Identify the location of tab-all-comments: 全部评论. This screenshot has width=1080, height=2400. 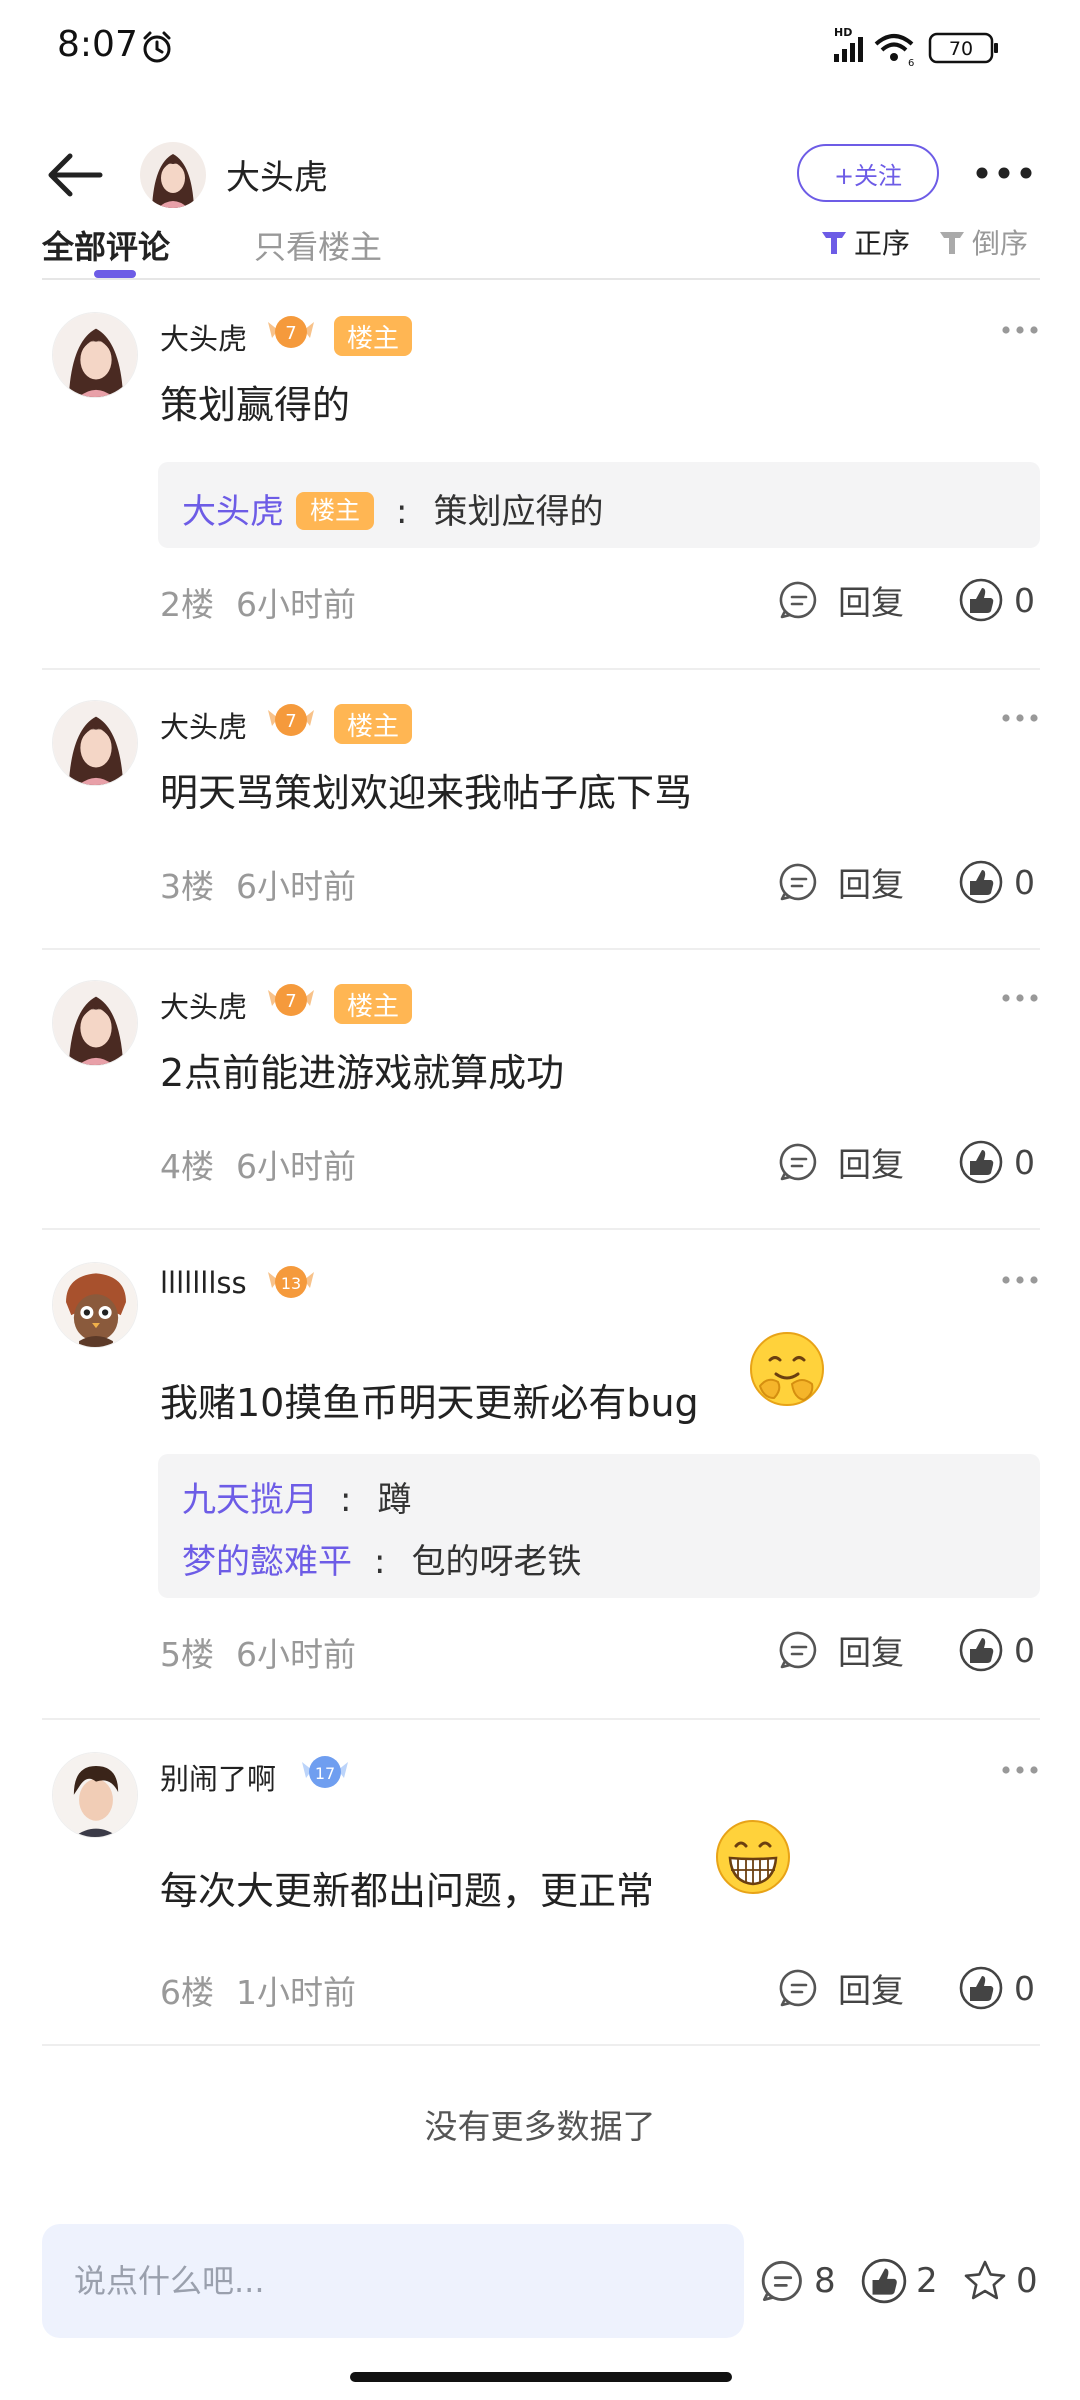
(106, 245).